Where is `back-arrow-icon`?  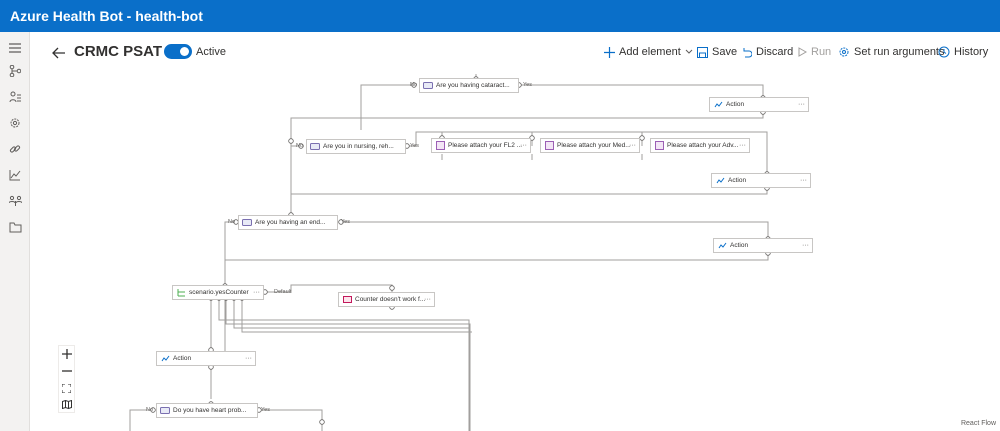
back-arrow-icon is located at coordinates (59, 53).